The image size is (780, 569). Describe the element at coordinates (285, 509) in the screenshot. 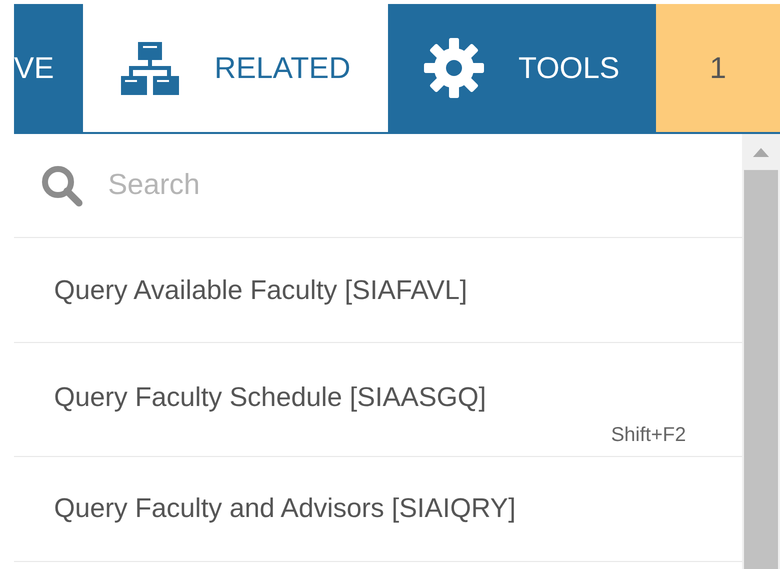

I see `menu-item-label: Query Faculty and Advisors [SIAIQRY]` at that location.